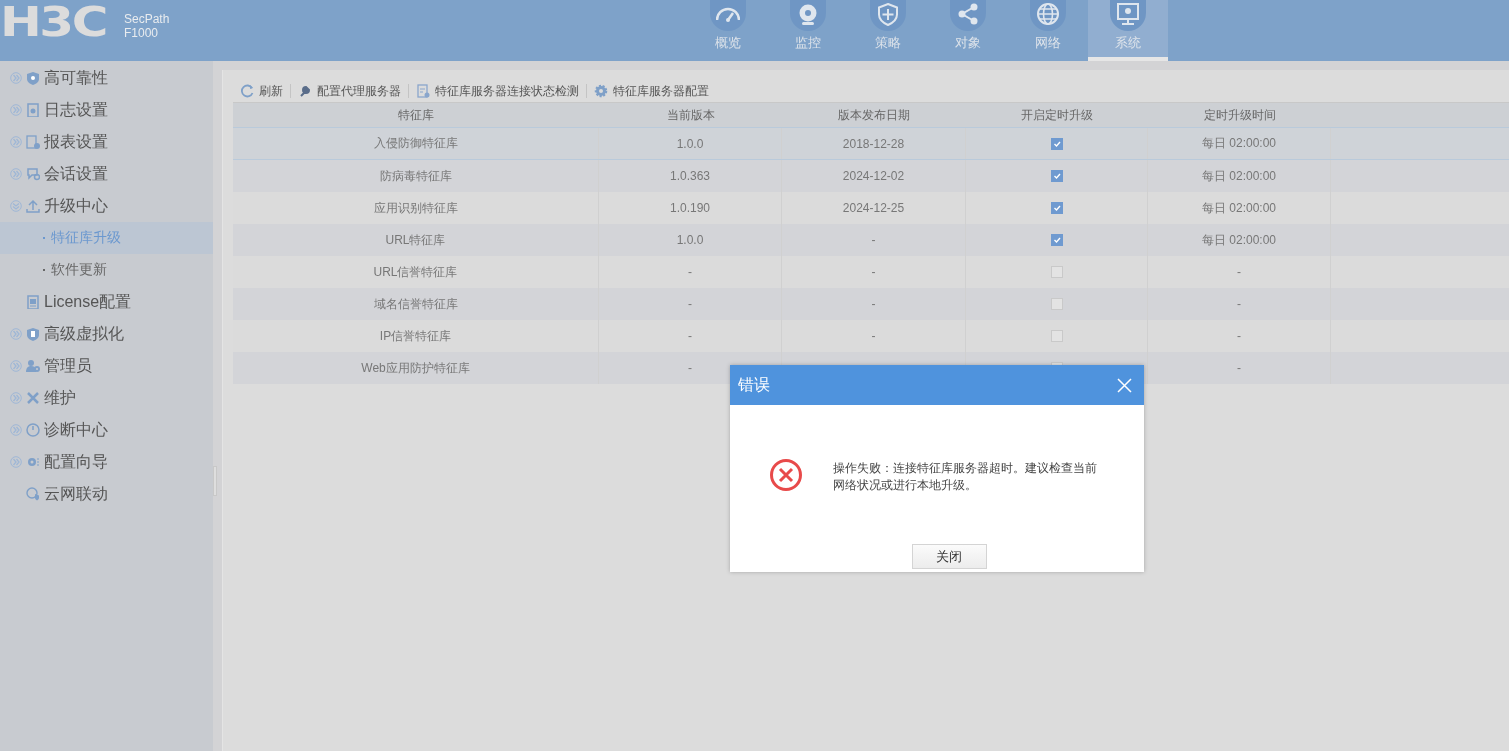  I want to click on table-cell: 域名信誉特征库, so click(415, 304).